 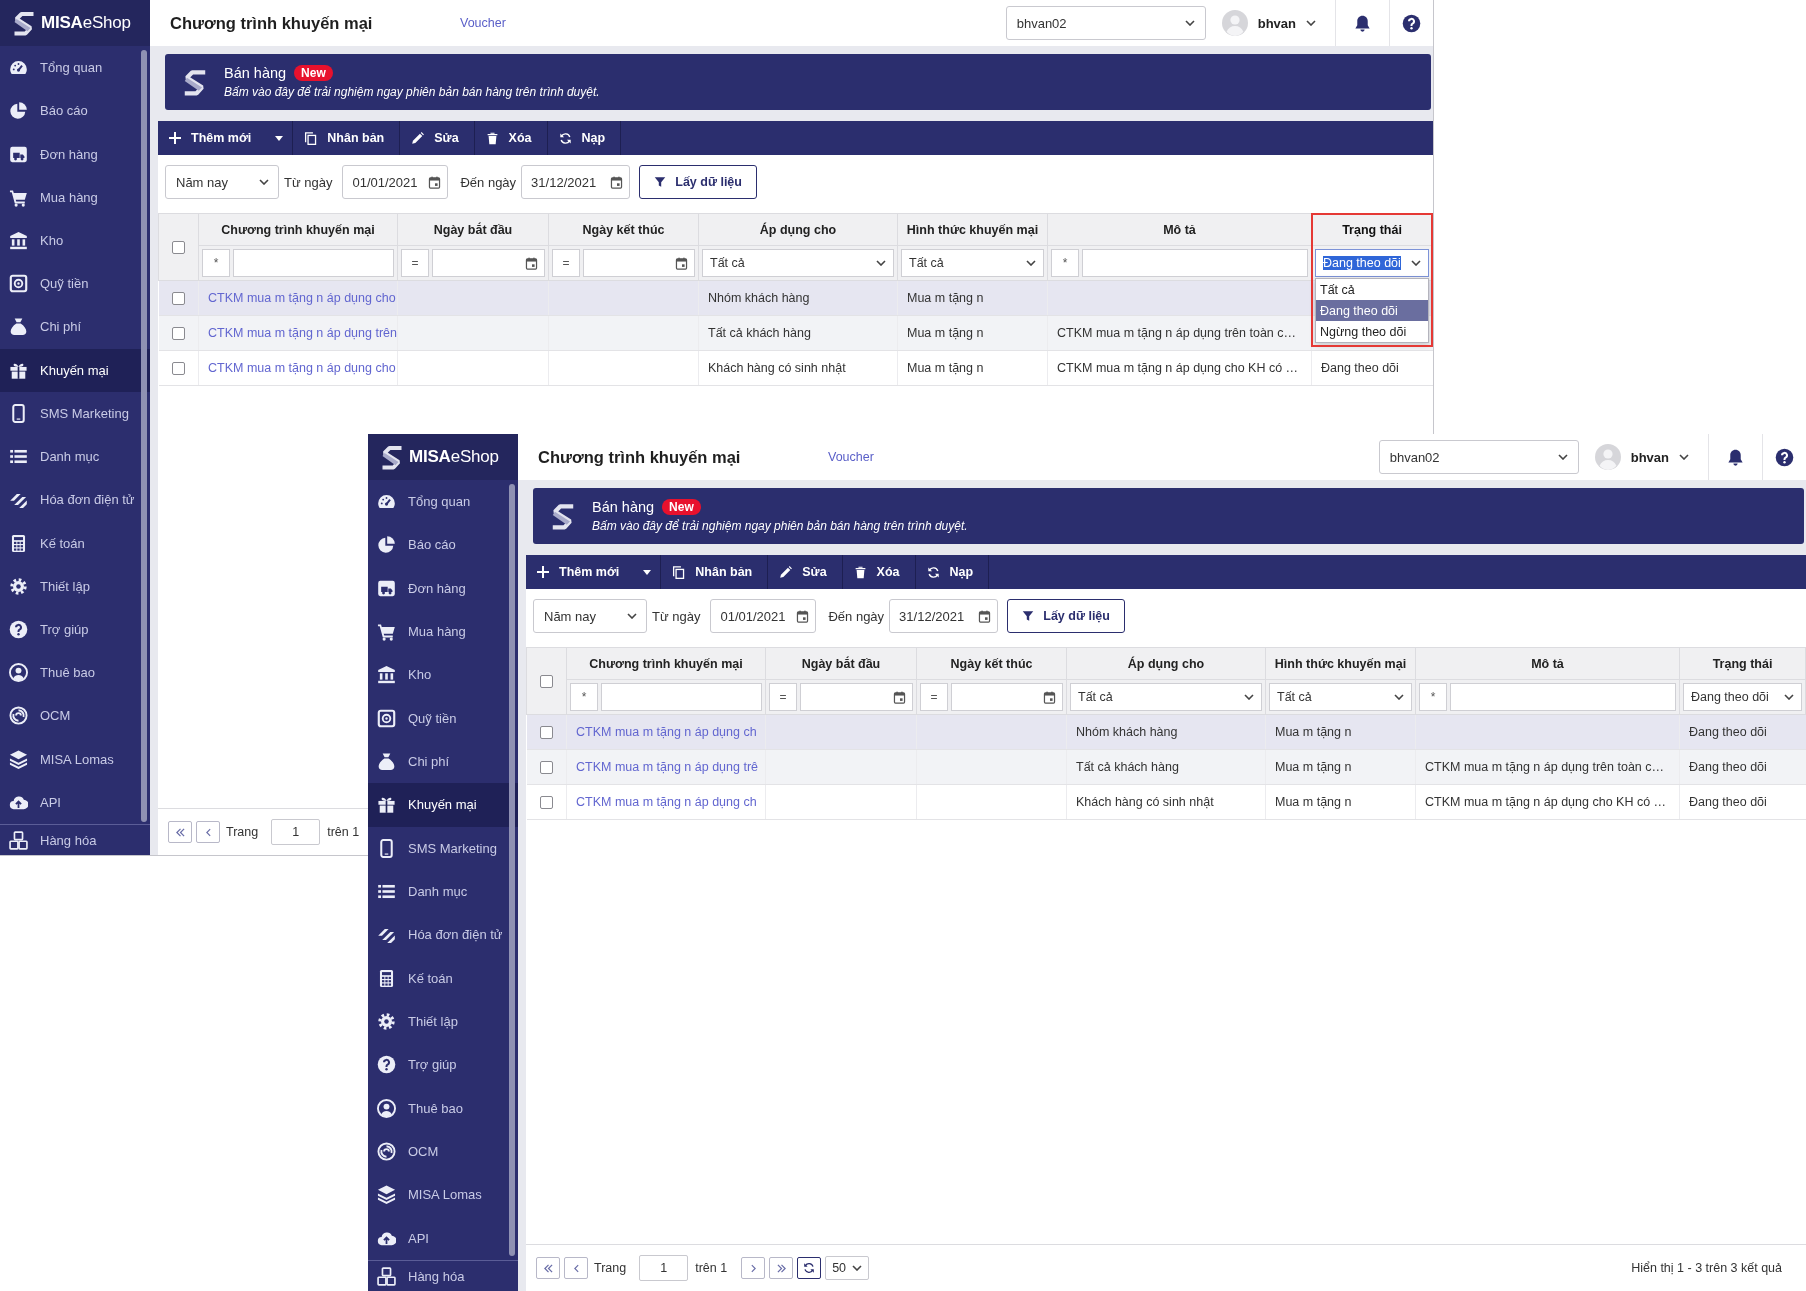 I want to click on sidebar-item: Khuyến mại, so click(x=75, y=370).